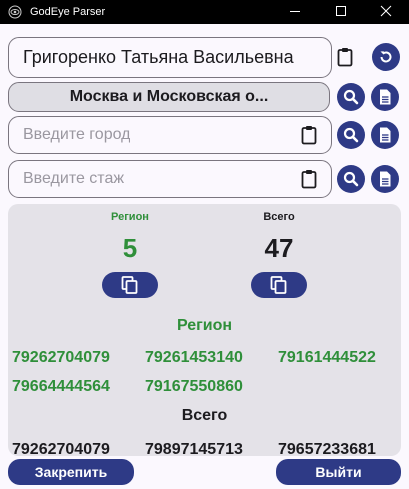 The height and width of the screenshot is (489, 409). Describe the element at coordinates (279, 217) in the screenshot. I see `total-count-label: Всего` at that location.